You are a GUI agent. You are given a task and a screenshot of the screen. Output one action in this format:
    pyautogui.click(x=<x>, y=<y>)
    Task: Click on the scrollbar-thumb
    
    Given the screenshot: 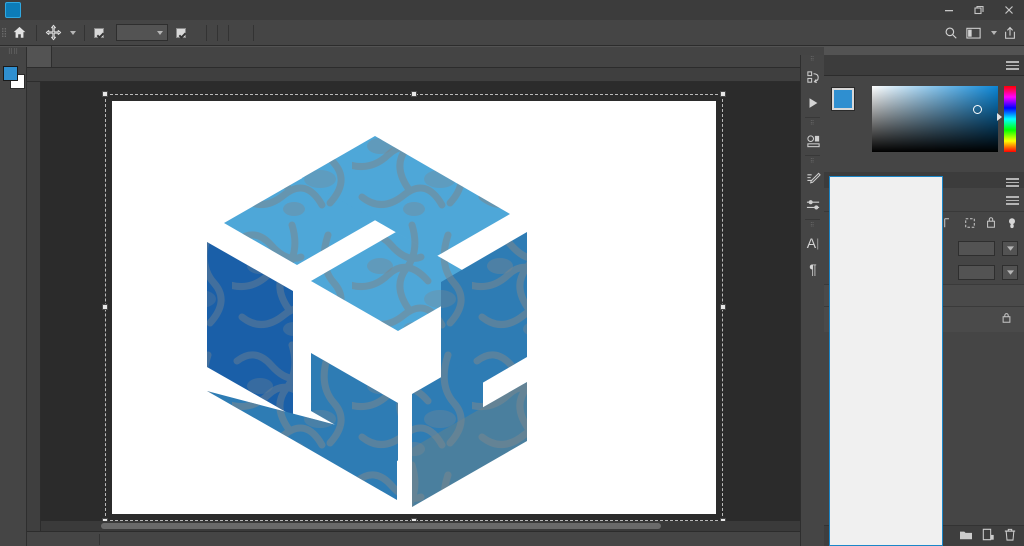 What is the action you would take?
    pyautogui.click(x=381, y=526)
    